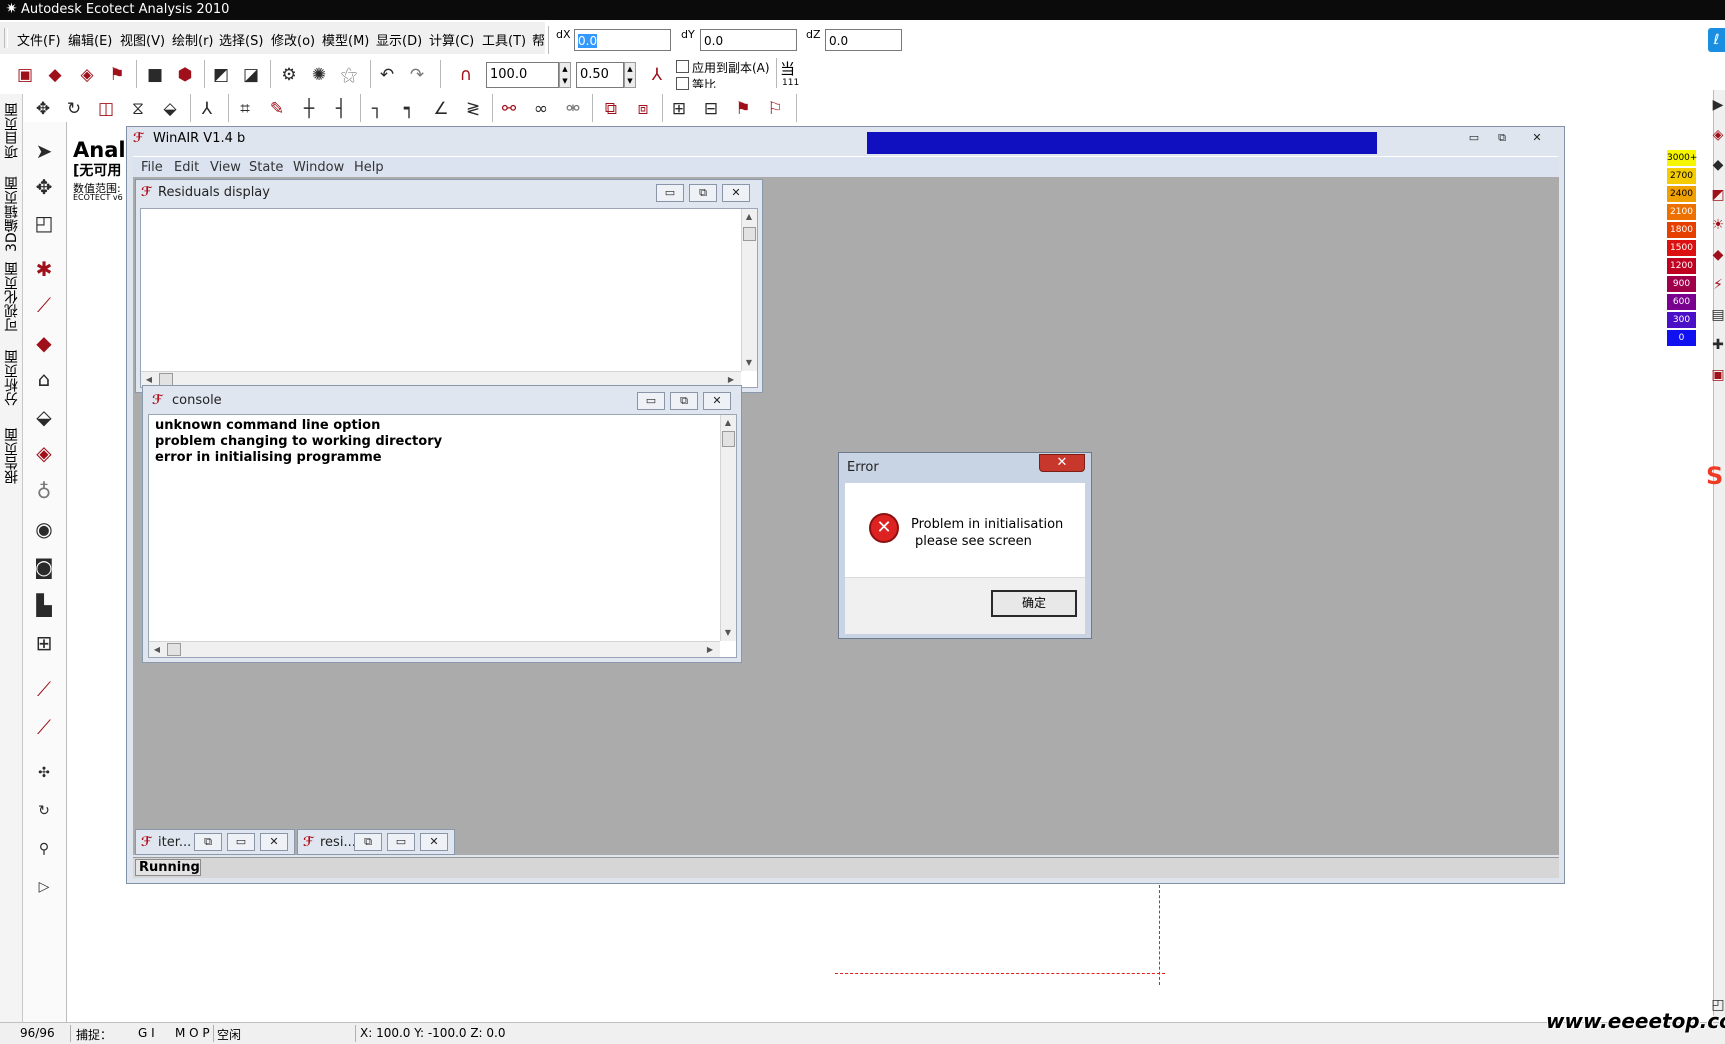  What do you see at coordinates (600, 75) in the screenshot?
I see `ratio-input: 0.50` at bounding box center [600, 75].